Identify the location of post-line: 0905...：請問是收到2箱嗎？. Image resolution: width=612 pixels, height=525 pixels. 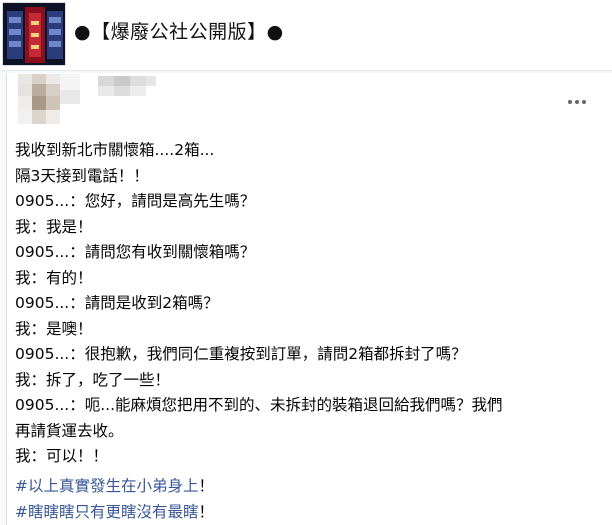
(117, 303).